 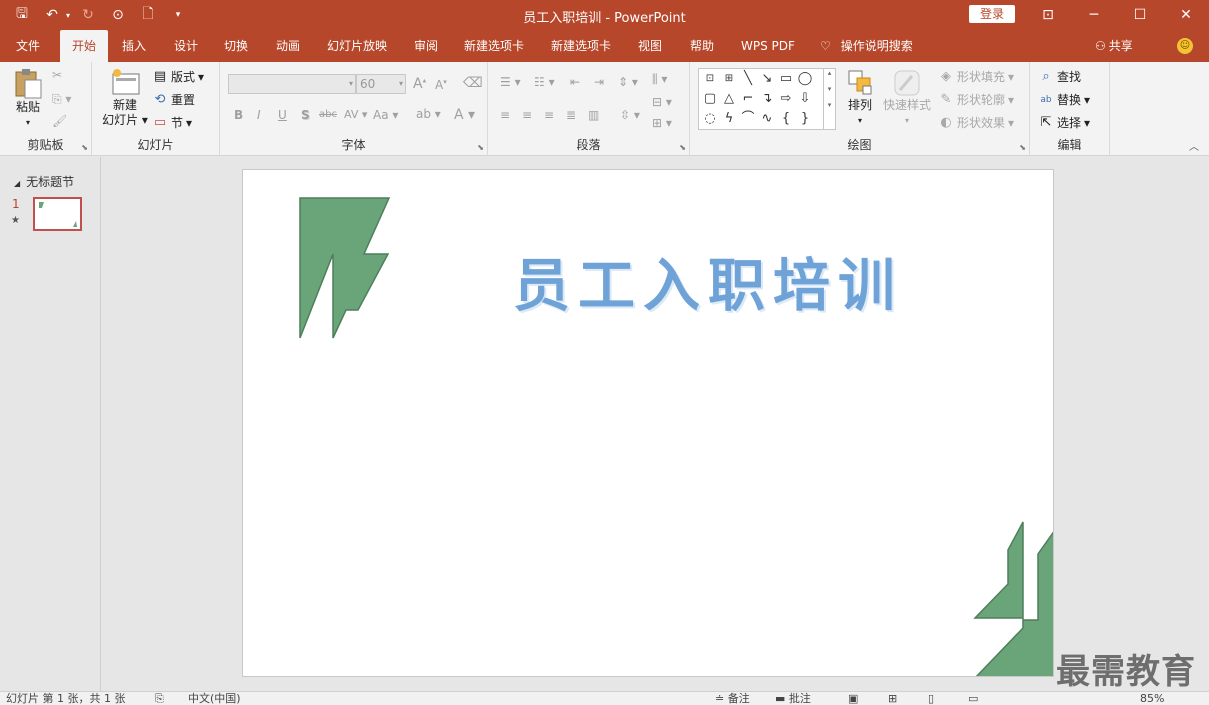 I want to click on tab-slideshow: 幻灯片放映, so click(x=357, y=46).